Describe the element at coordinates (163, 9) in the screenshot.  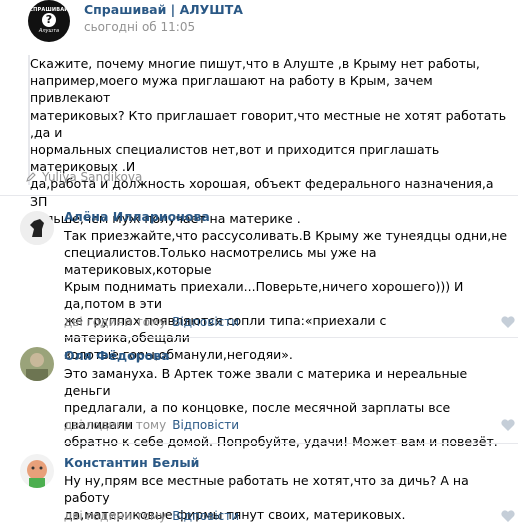
I see `group-name-link: Спрашивай | АЛУШТА` at that location.